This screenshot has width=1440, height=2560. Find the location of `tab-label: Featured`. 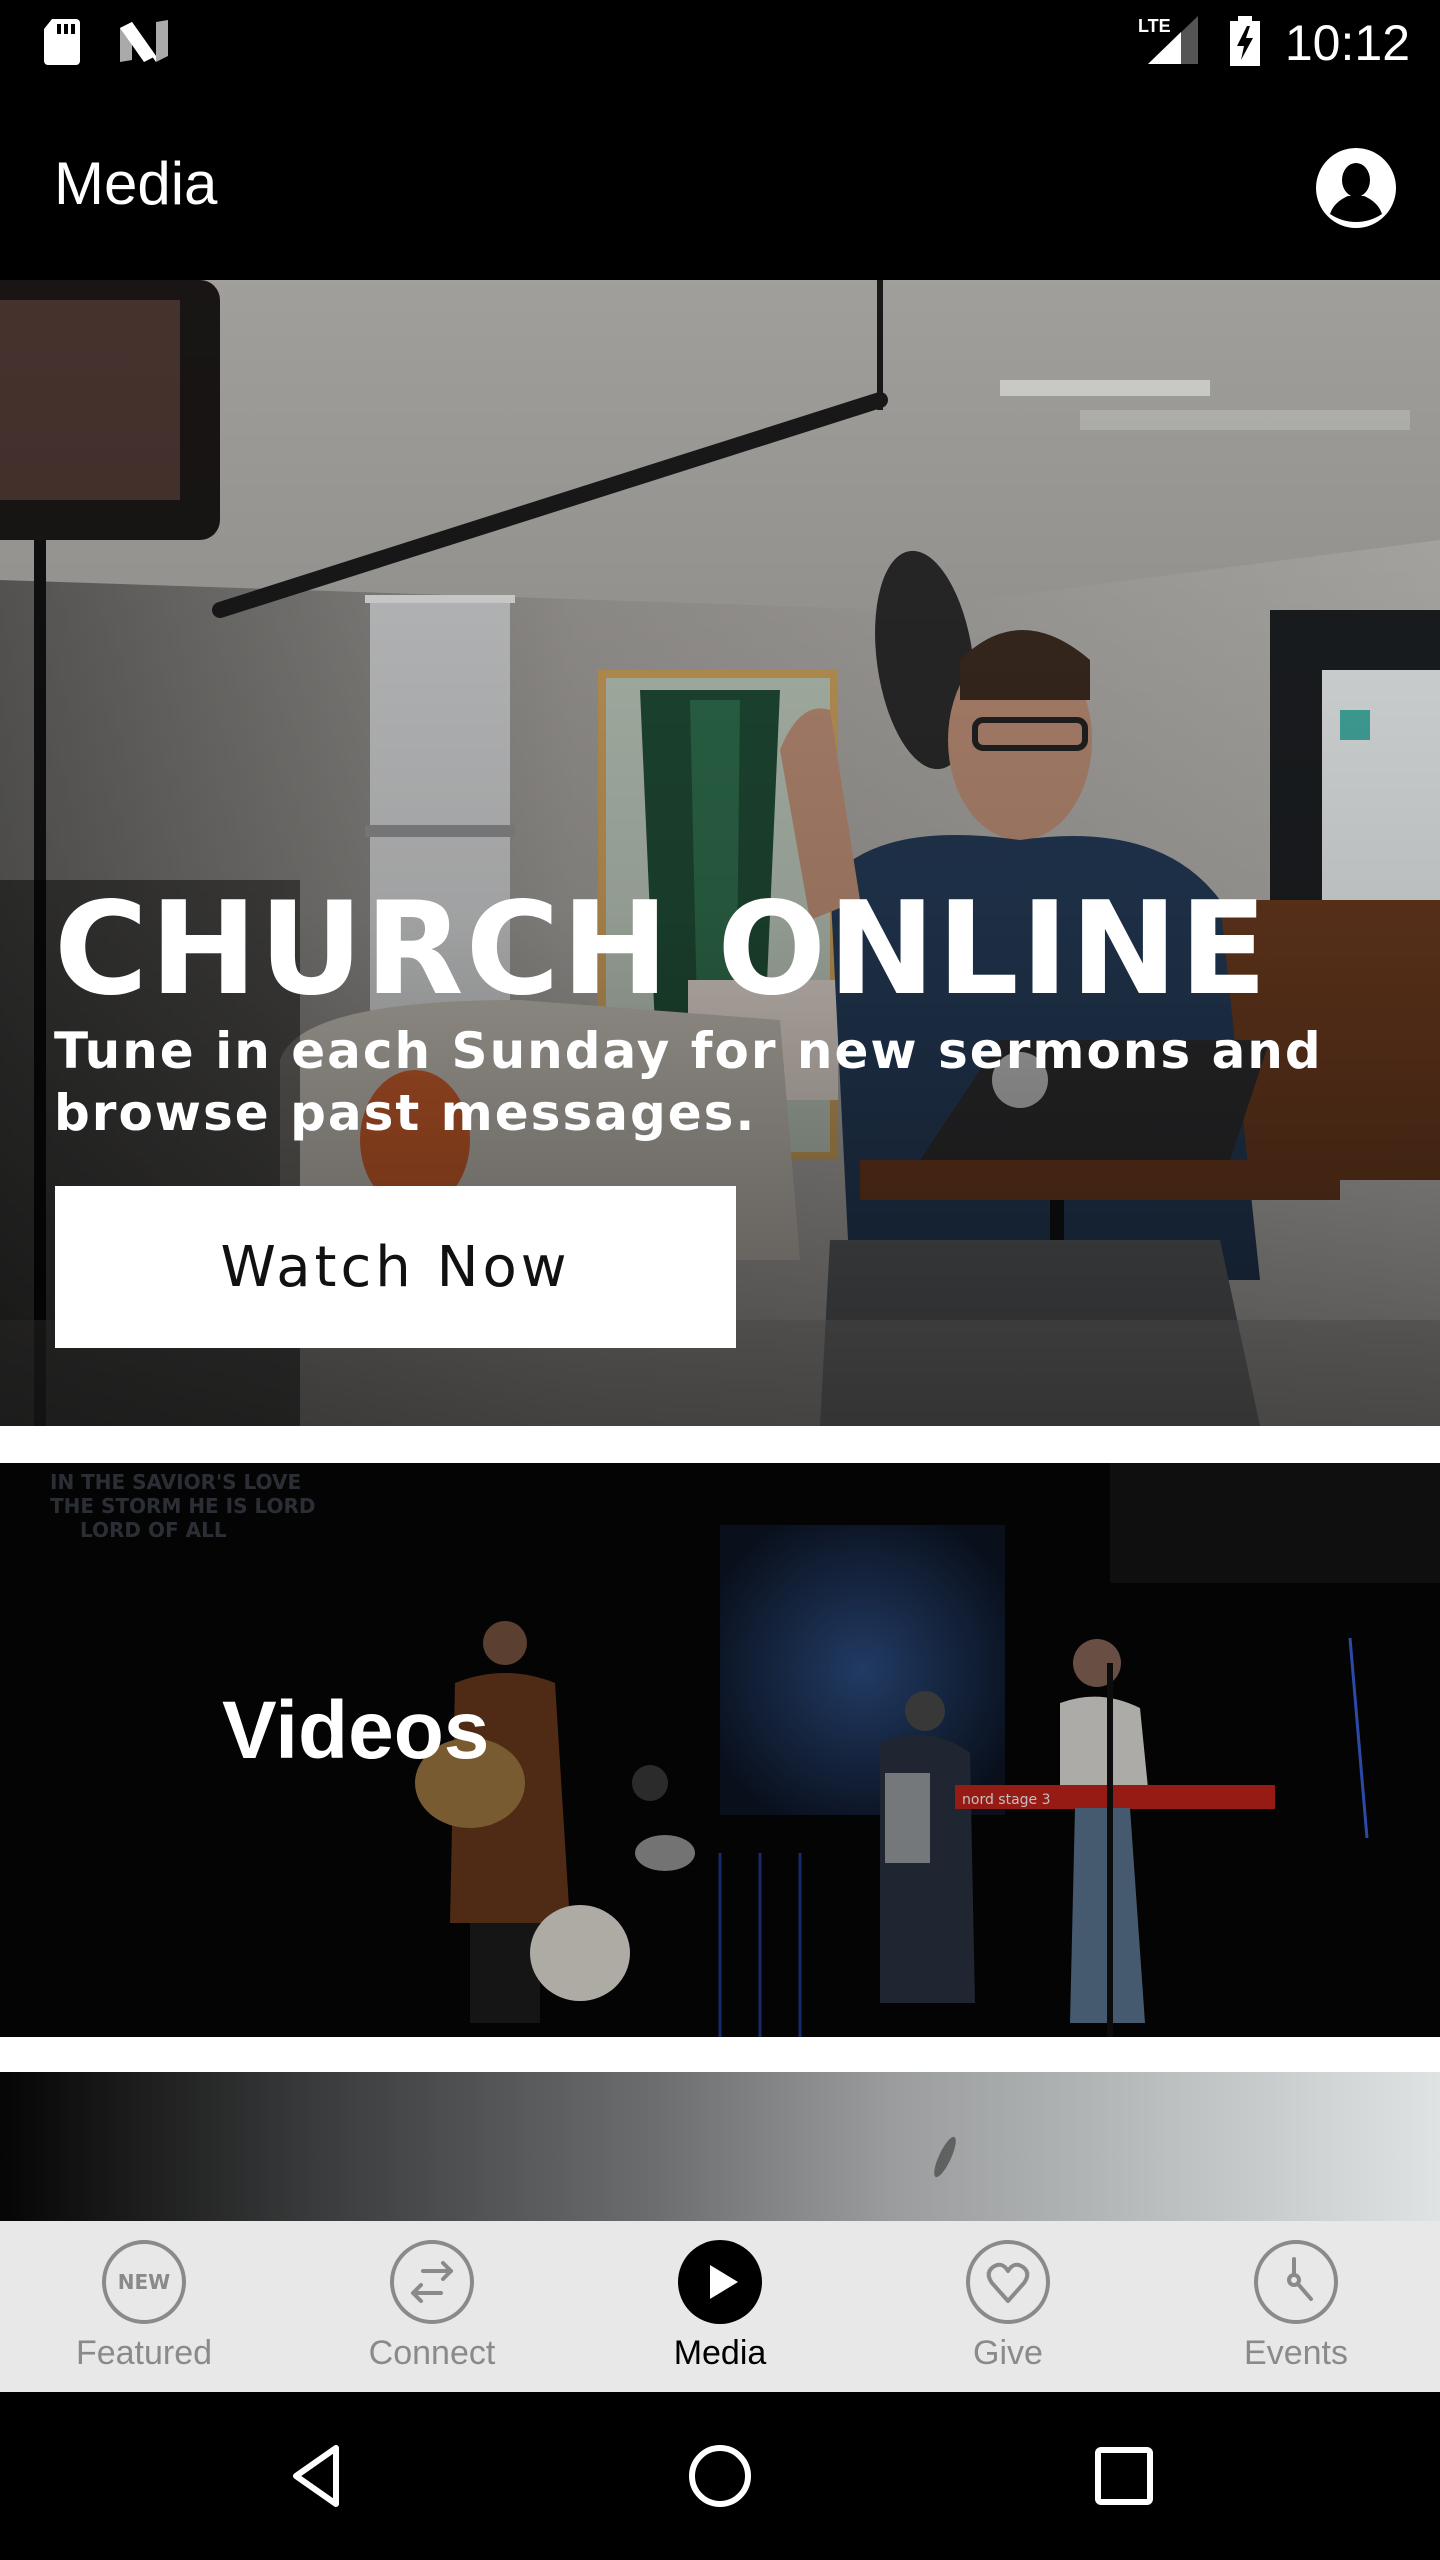

tab-label: Featured is located at coordinates (144, 2353).